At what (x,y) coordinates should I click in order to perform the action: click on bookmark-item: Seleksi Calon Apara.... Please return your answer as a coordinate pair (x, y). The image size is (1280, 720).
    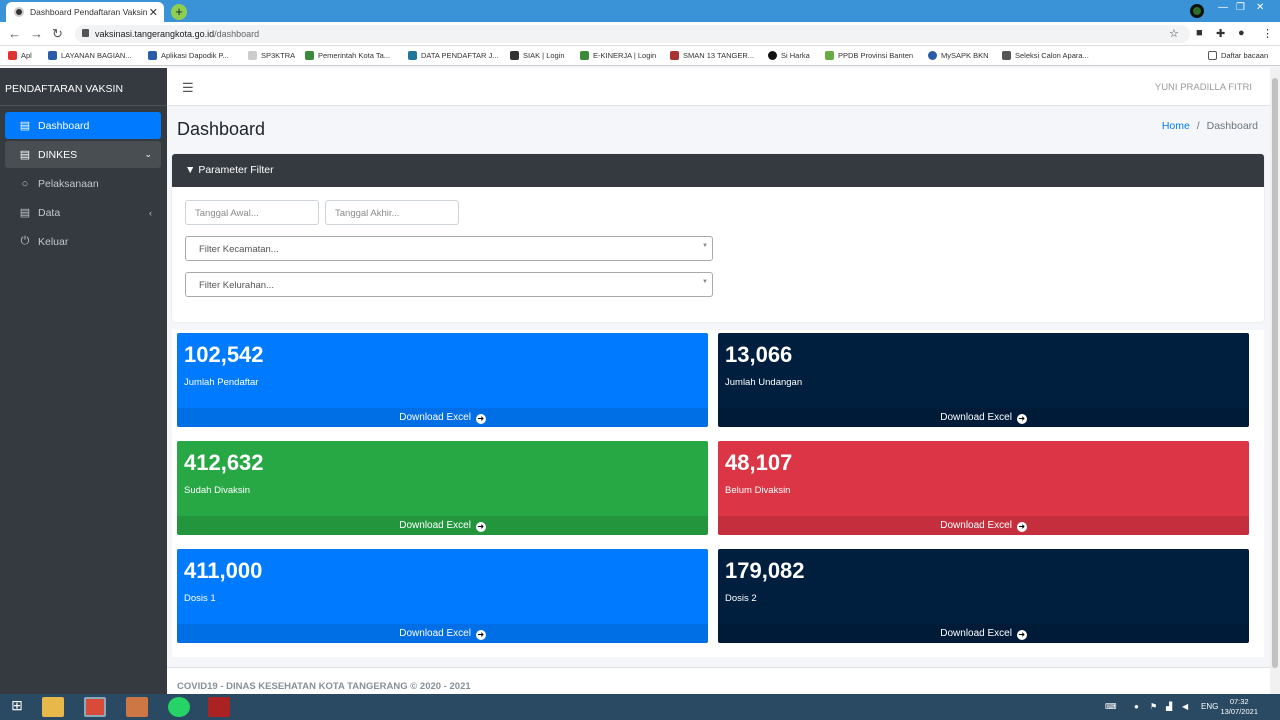
    Looking at the image, I should click on (1045, 55).